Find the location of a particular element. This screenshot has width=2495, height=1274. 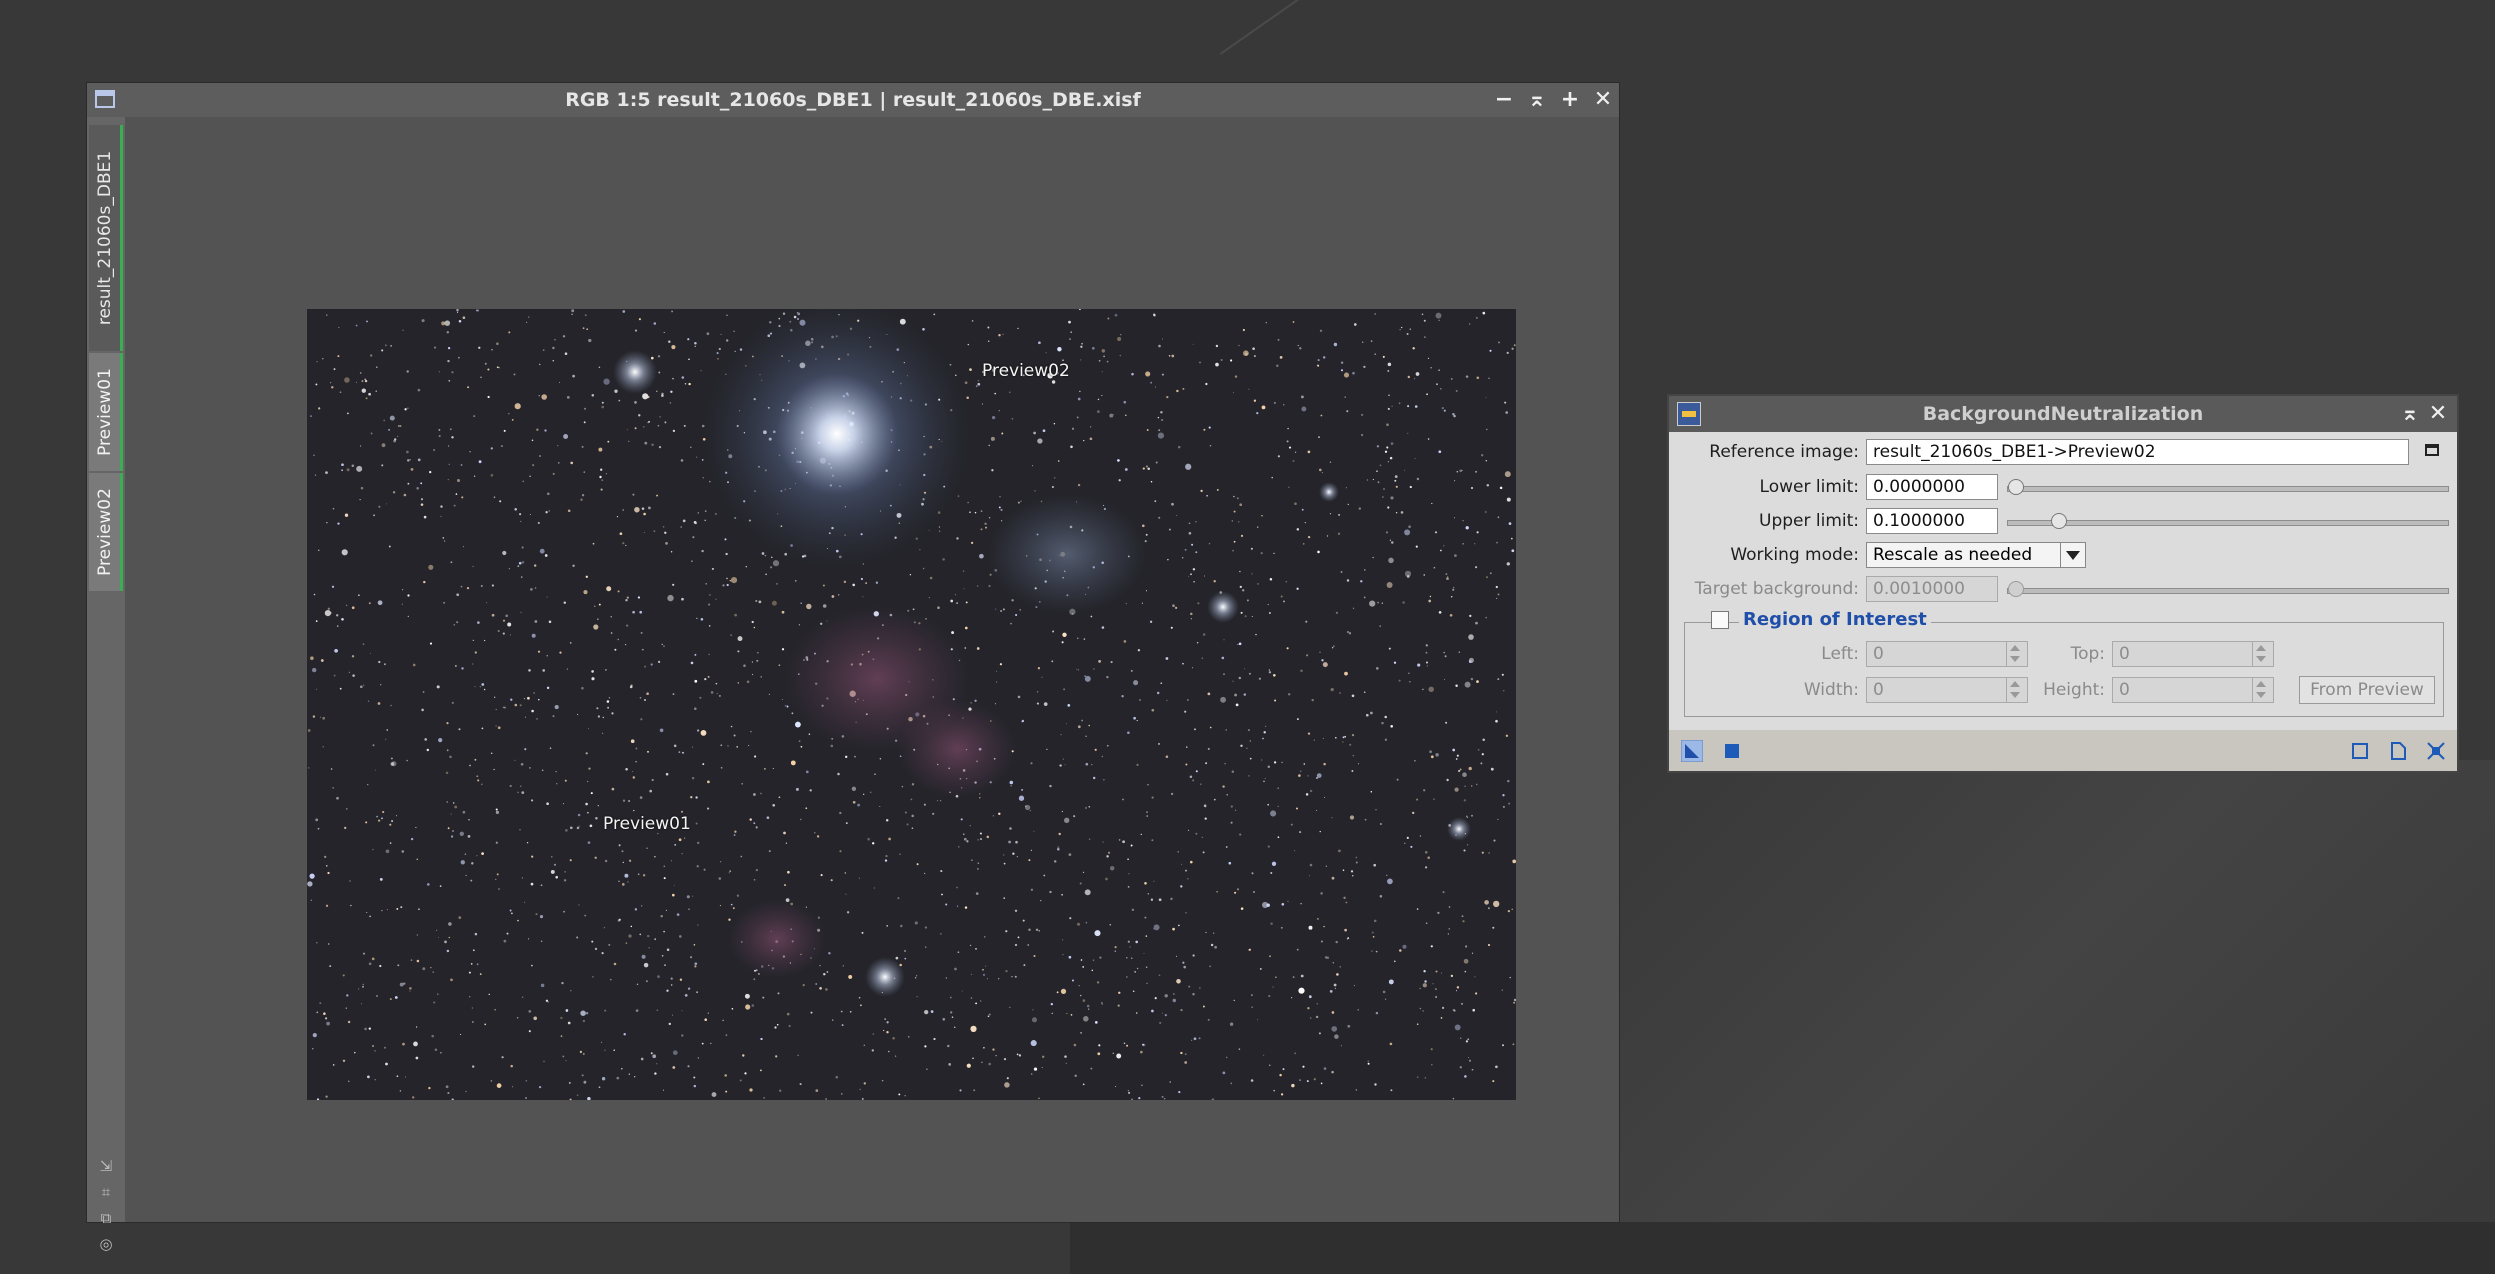

target-icon: ◎ is located at coordinates (106, 1244).